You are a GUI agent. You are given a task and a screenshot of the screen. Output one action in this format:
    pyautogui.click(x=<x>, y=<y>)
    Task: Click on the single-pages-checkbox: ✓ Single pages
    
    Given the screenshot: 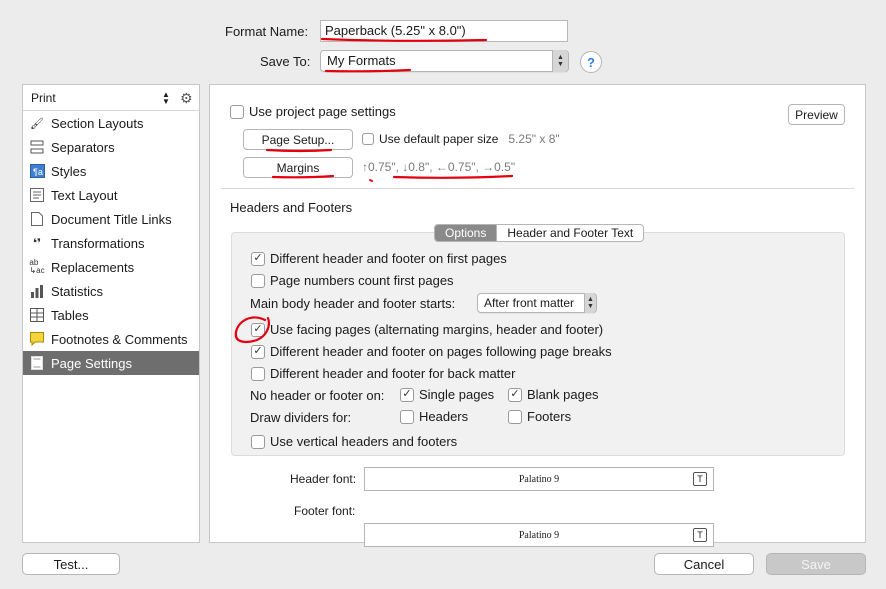 What is the action you would take?
    pyautogui.click(x=447, y=394)
    